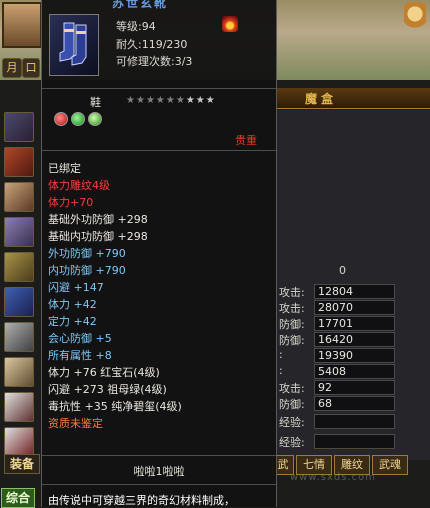  I want to click on equip-slot-armor, so click(19, 232).